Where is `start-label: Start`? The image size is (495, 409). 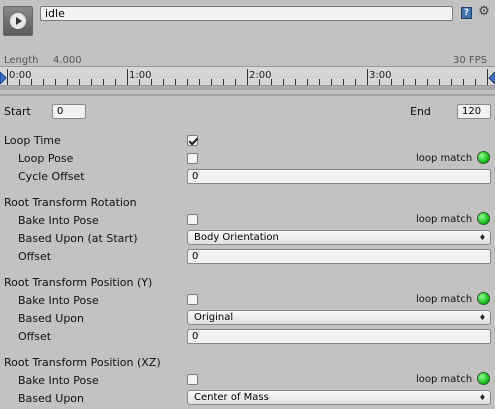 start-label: Start is located at coordinates (17, 111).